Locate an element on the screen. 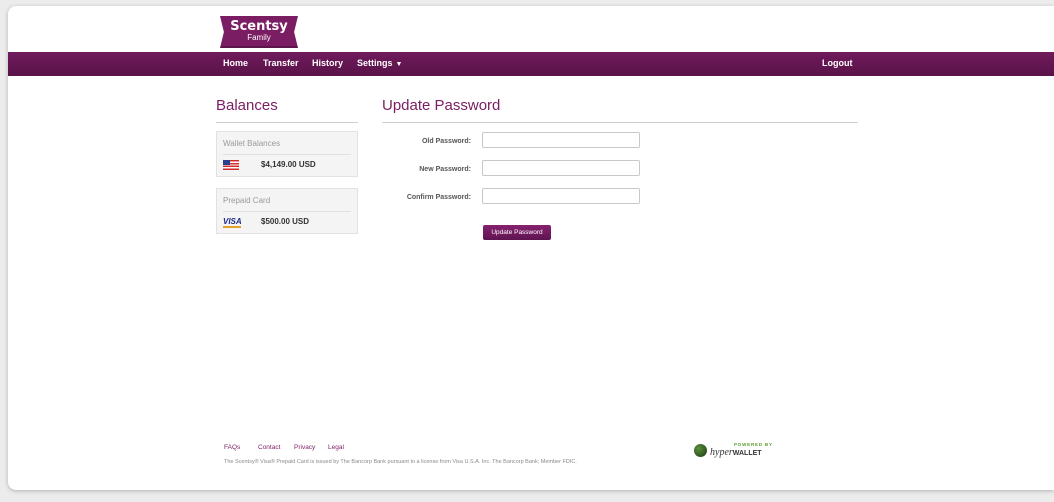  confirm-password-input is located at coordinates (561, 196).